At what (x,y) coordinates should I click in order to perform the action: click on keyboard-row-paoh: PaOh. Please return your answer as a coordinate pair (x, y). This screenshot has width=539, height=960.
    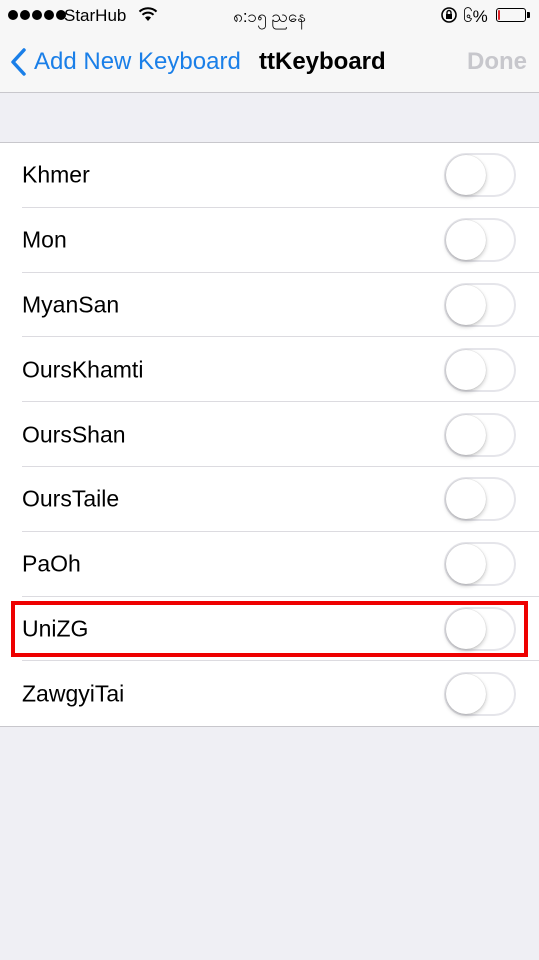
    Looking at the image, I should click on (269, 564).